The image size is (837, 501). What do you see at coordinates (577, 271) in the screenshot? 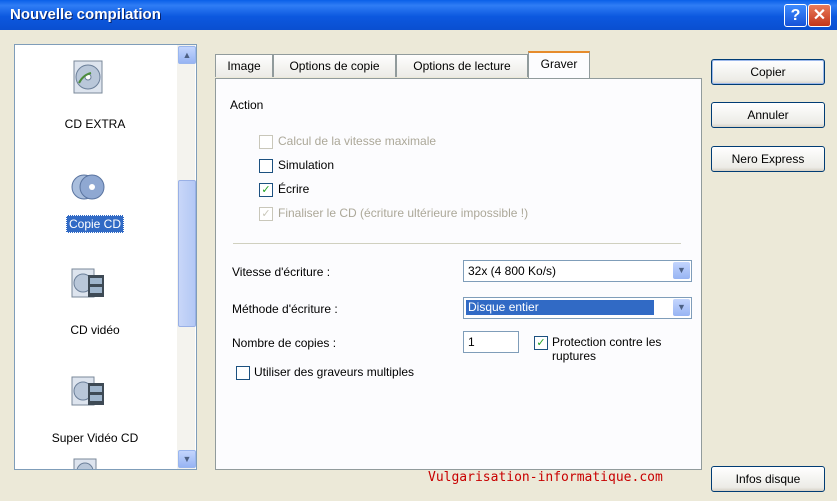
I see `write-speed-select: 32x (4 800 Ko/s) ▼` at bounding box center [577, 271].